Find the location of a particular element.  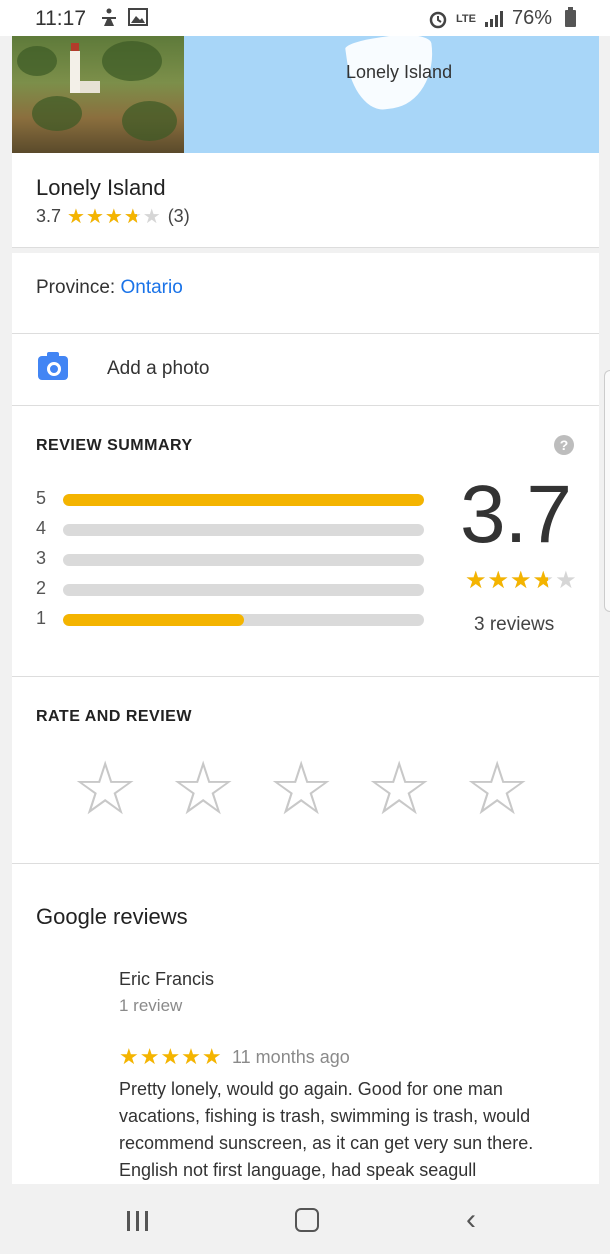

rating-summary: 3.7 ★★★★★ ★★★★★ (3) is located at coordinates (113, 216).